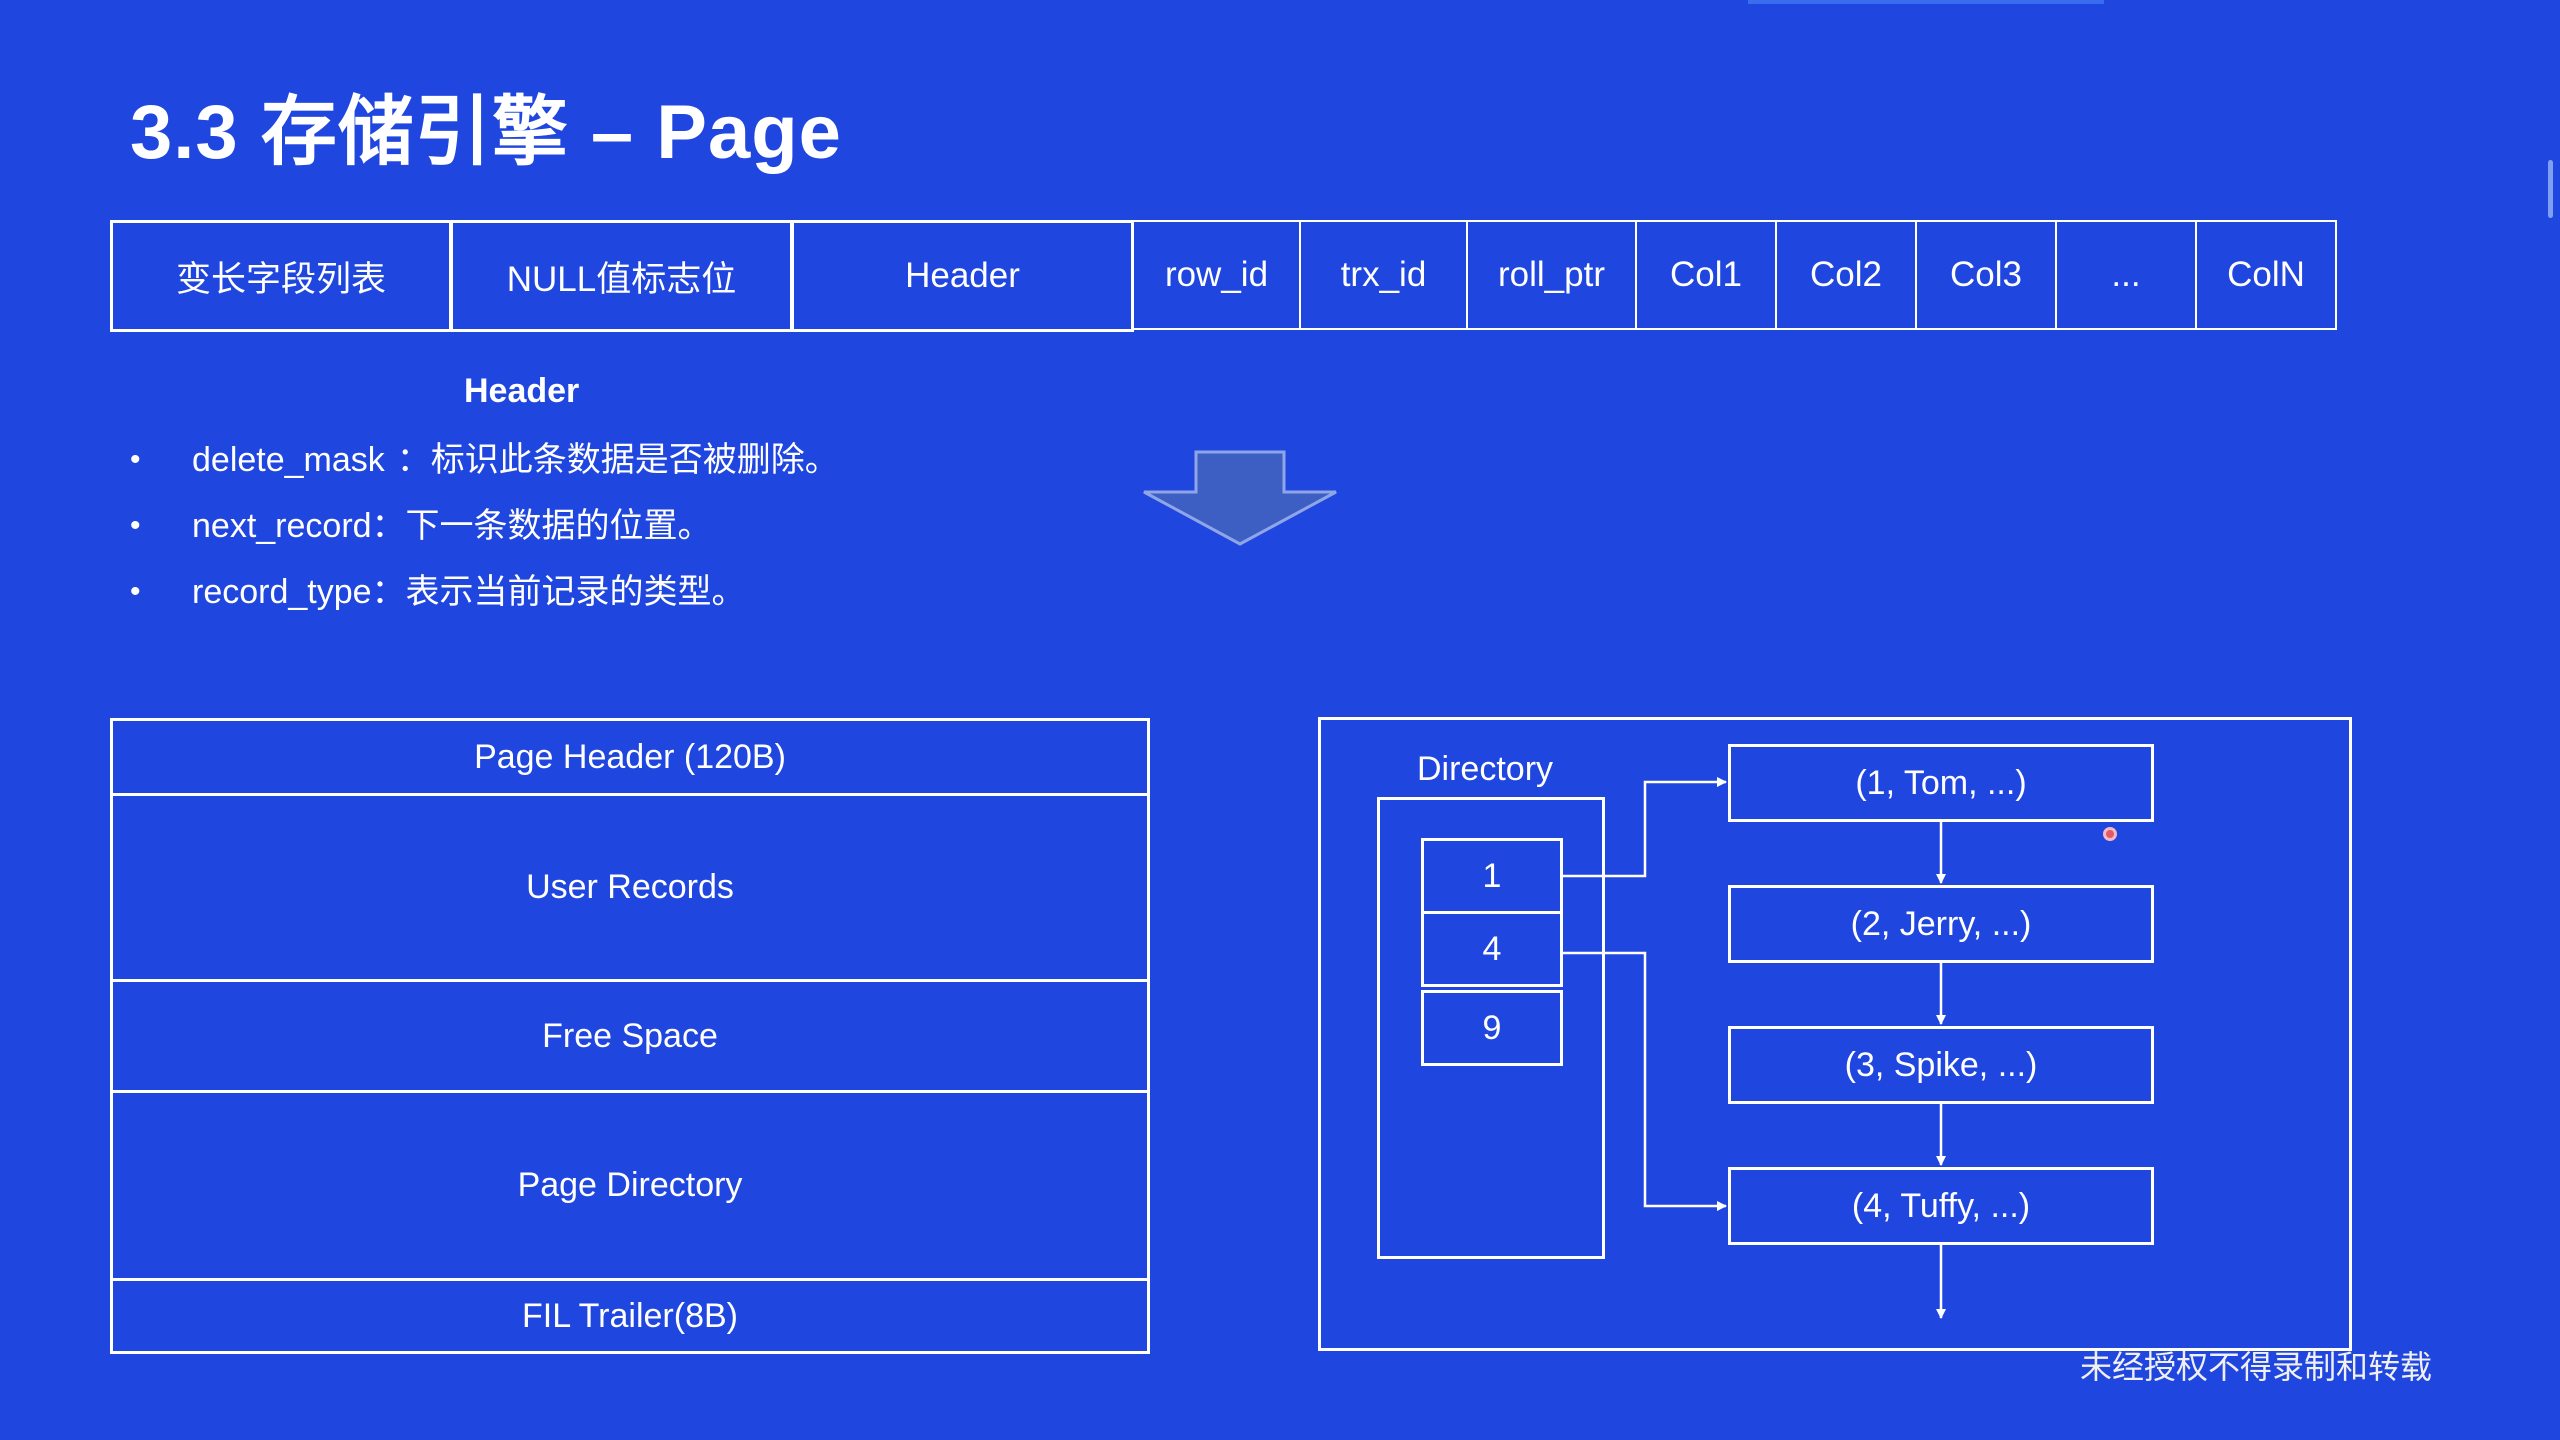 This screenshot has width=2560, height=1440. I want to click on watermark: 未经授权不得录制和转载, so click(2256, 1367).